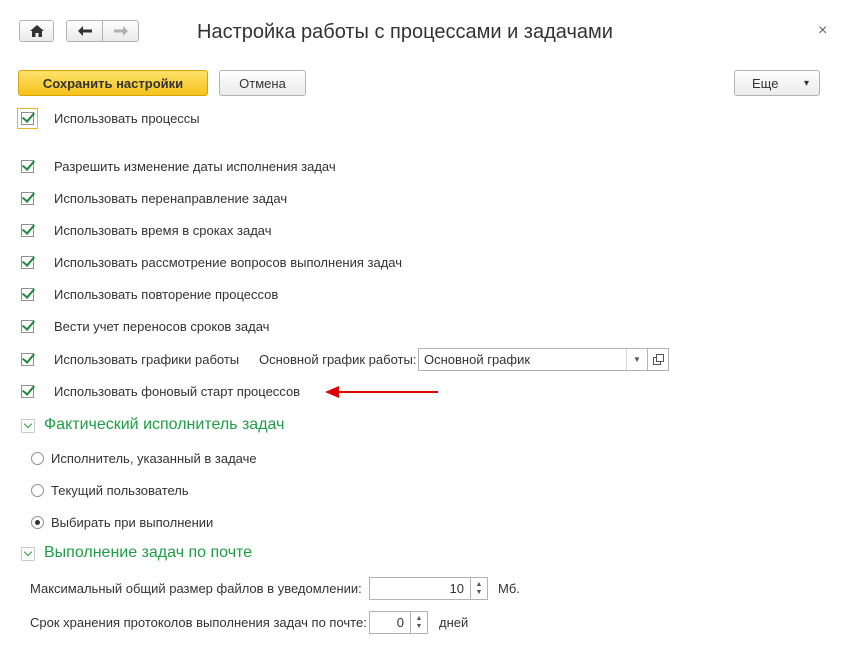 The height and width of the screenshot is (654, 846). Describe the element at coordinates (27, 391) in the screenshot. I see `use-background-start-checkbox` at that location.